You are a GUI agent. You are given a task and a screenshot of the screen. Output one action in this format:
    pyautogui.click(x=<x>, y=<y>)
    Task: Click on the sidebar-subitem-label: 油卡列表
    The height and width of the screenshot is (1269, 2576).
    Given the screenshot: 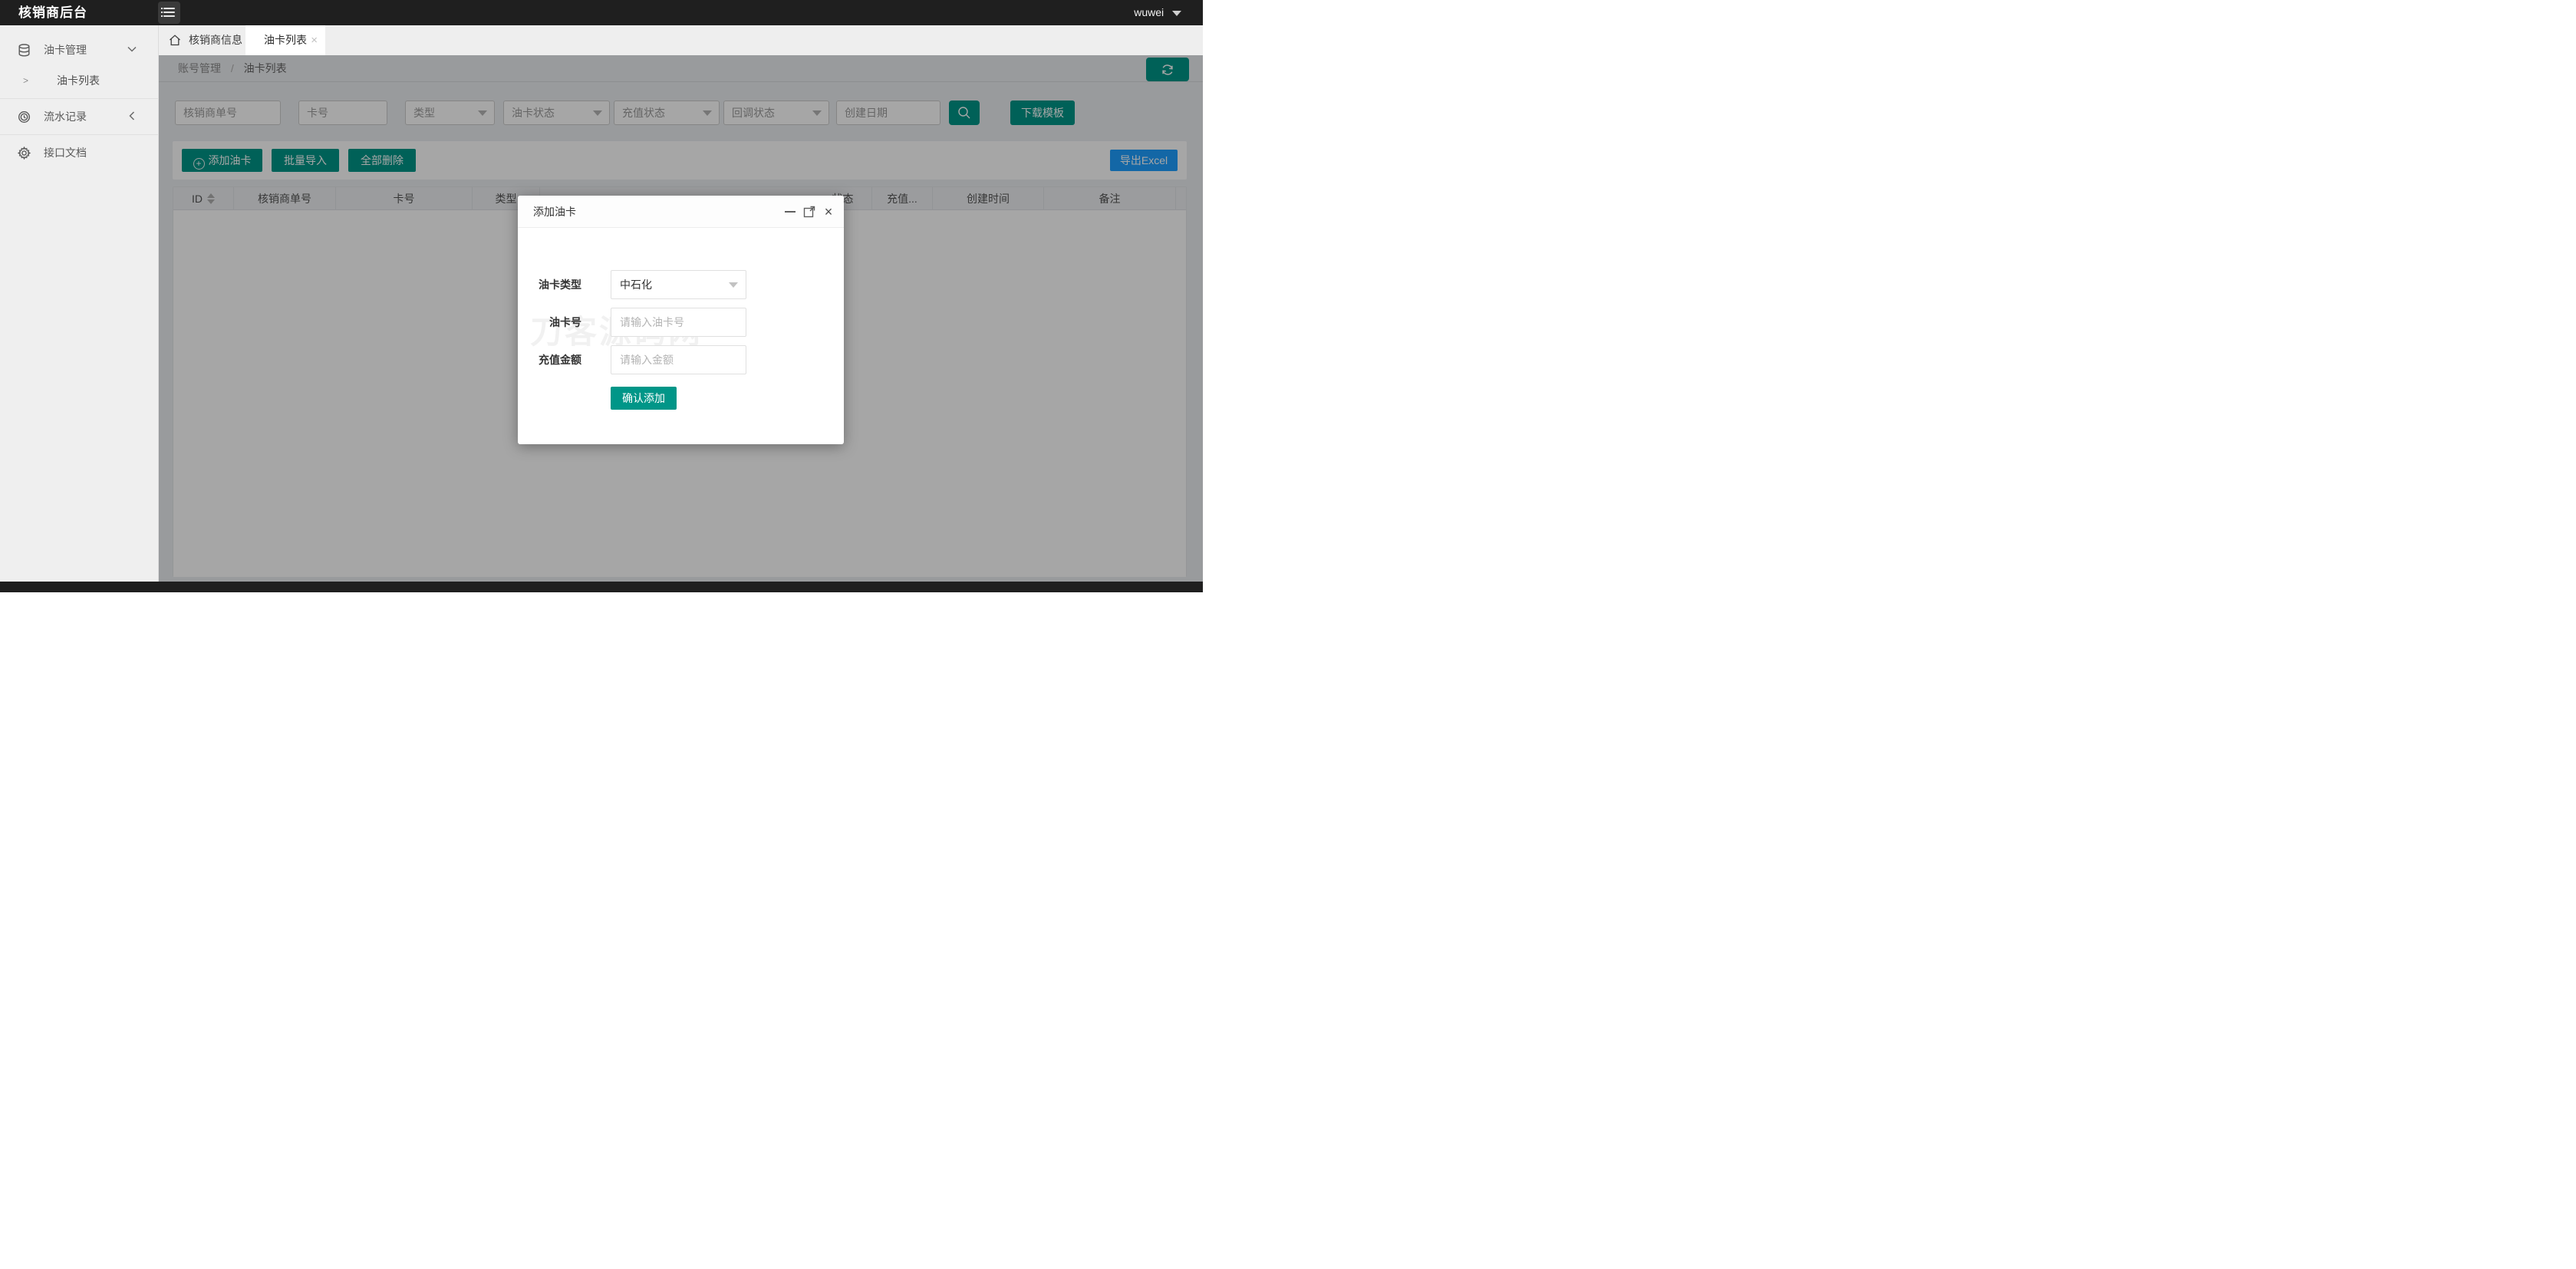 What is the action you would take?
    pyautogui.click(x=78, y=81)
    